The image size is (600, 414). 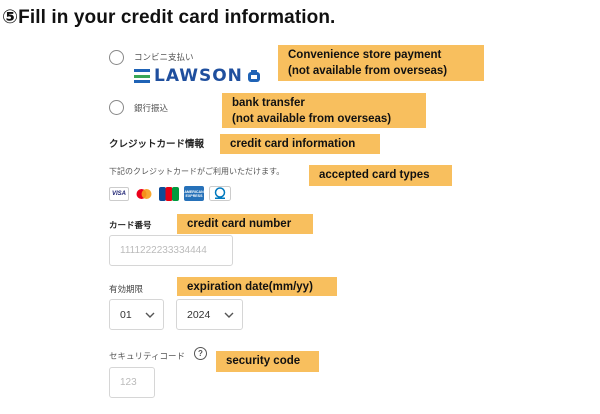 What do you see at coordinates (197, 171) in the screenshot?
I see `accepted-cards-note: 下記のクレジットカードがご利用いただけます。` at bounding box center [197, 171].